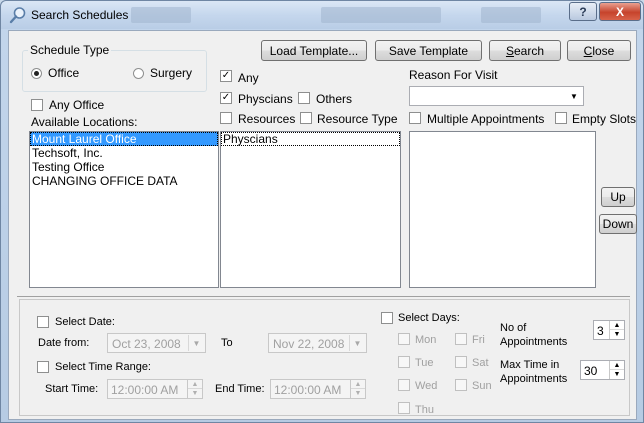 This screenshot has width=644, height=423. I want to click on reason-for-visit-dropdown: ▼, so click(496, 96).